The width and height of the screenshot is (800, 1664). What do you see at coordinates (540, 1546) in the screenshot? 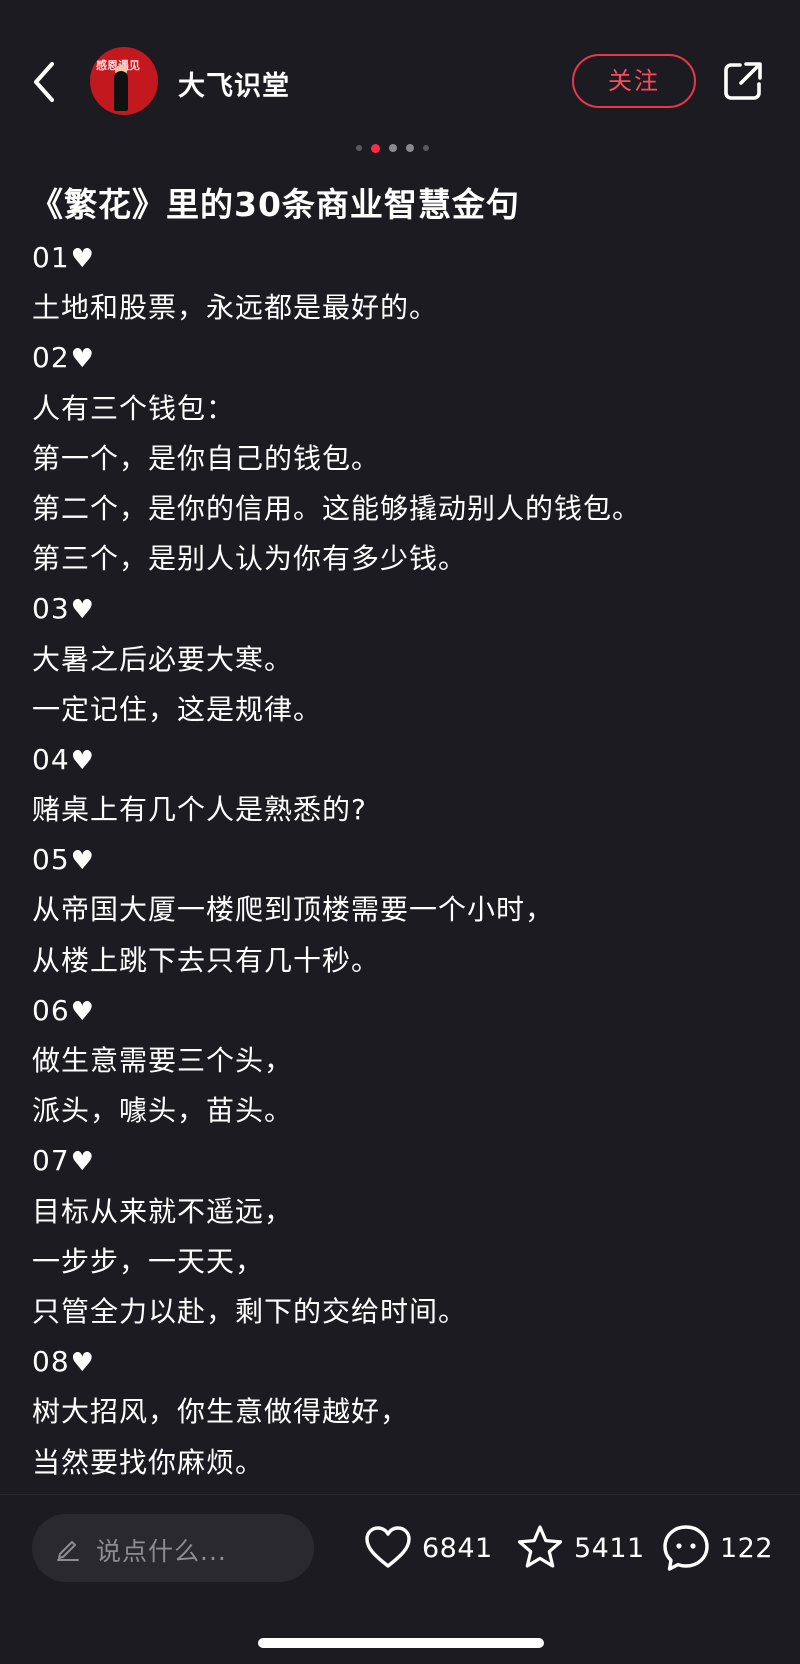
I see `star-outline-icon` at bounding box center [540, 1546].